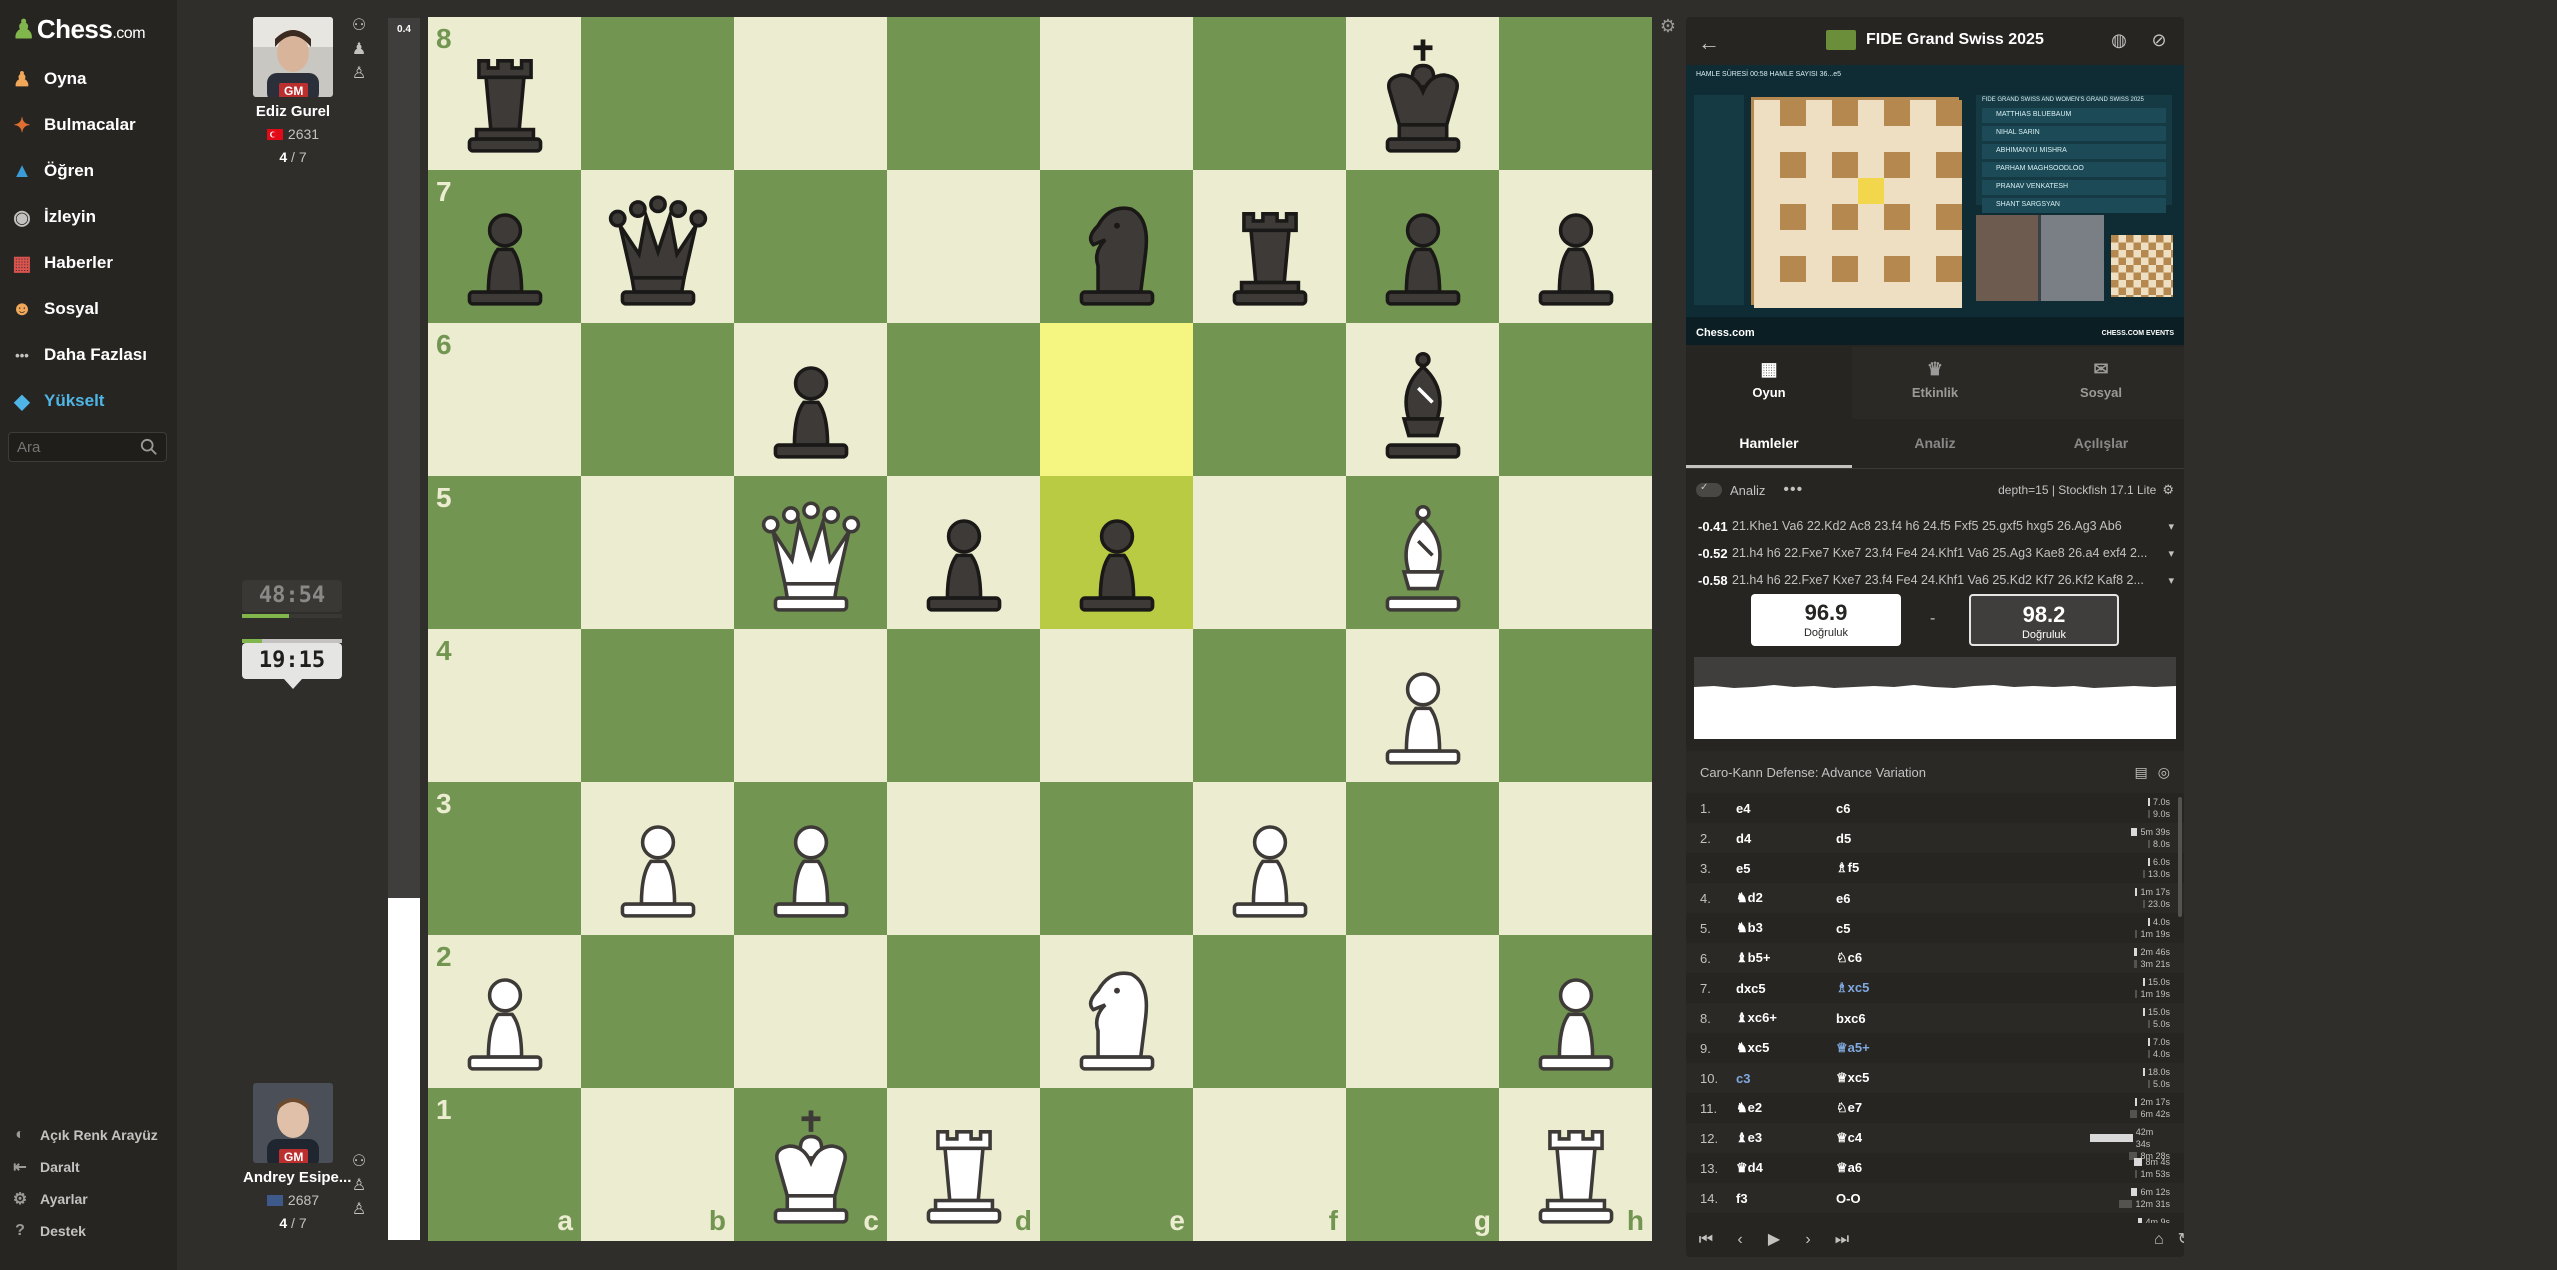 This screenshot has width=2557, height=1270. Describe the element at coordinates (359, 50) in the screenshot. I see `pawn-icon: ♟` at that location.